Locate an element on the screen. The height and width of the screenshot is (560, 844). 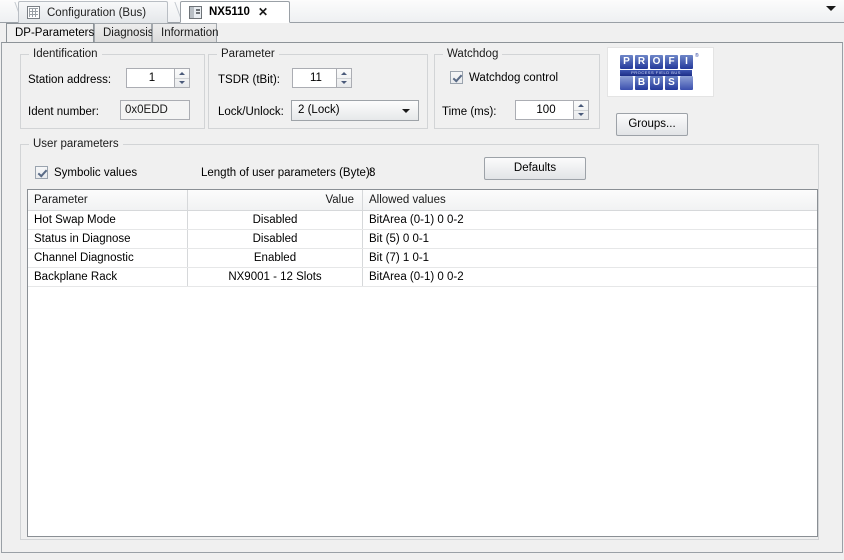
lock-unlock-label: Lock/Unlock: is located at coordinates (251, 112).